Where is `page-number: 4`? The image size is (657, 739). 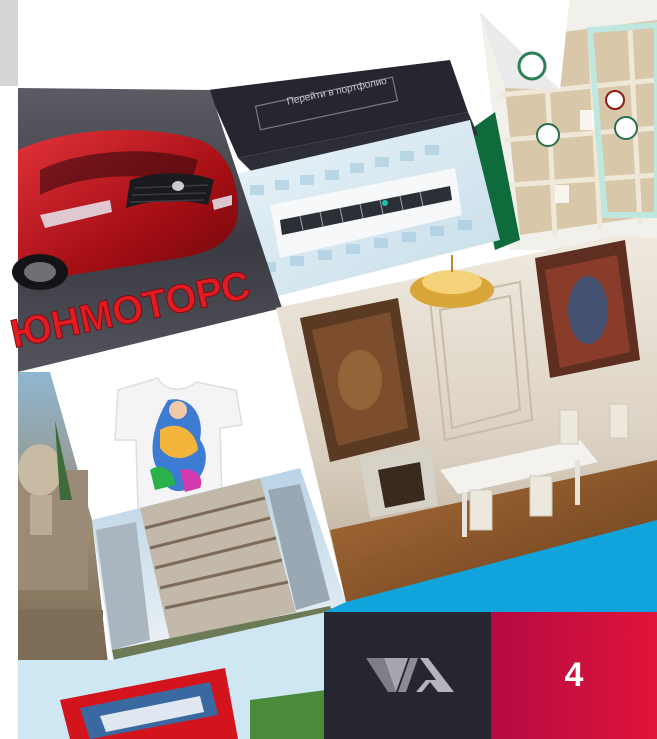 page-number: 4 is located at coordinates (574, 675).